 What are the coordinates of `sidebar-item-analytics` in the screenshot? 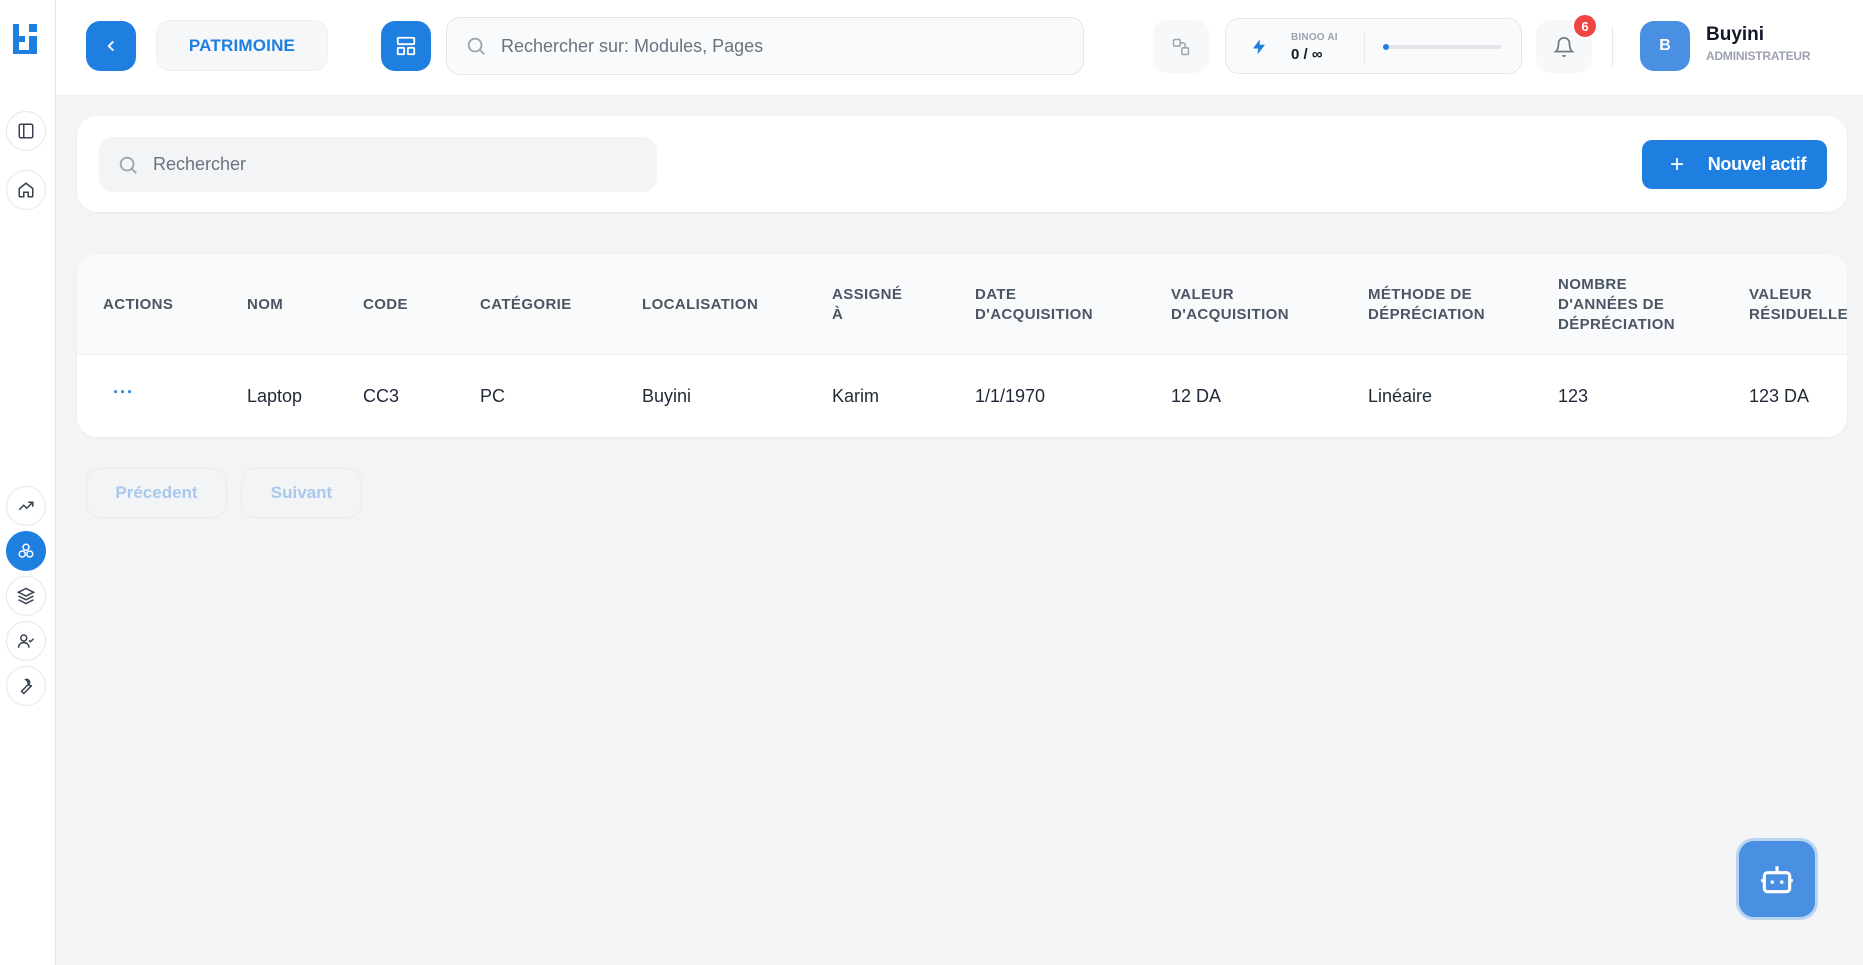 It's located at (26, 506).